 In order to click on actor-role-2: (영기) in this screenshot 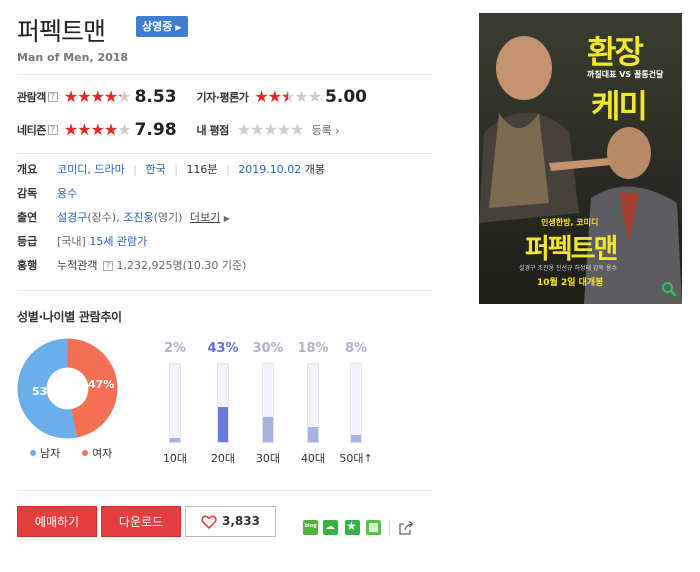, I will do `click(168, 217)`.